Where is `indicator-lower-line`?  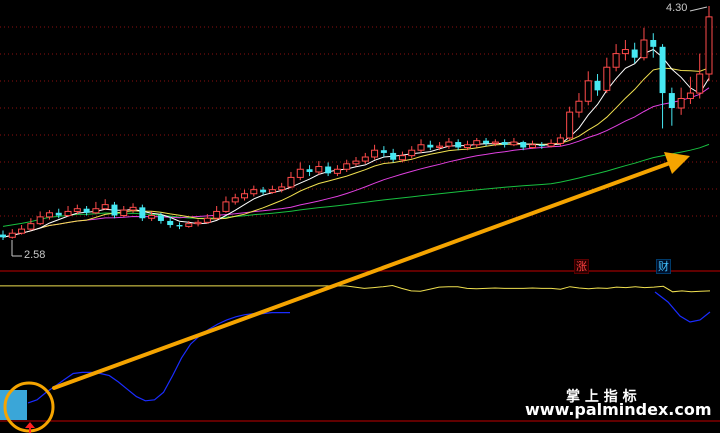 indicator-lower-line is located at coordinates (158, 358).